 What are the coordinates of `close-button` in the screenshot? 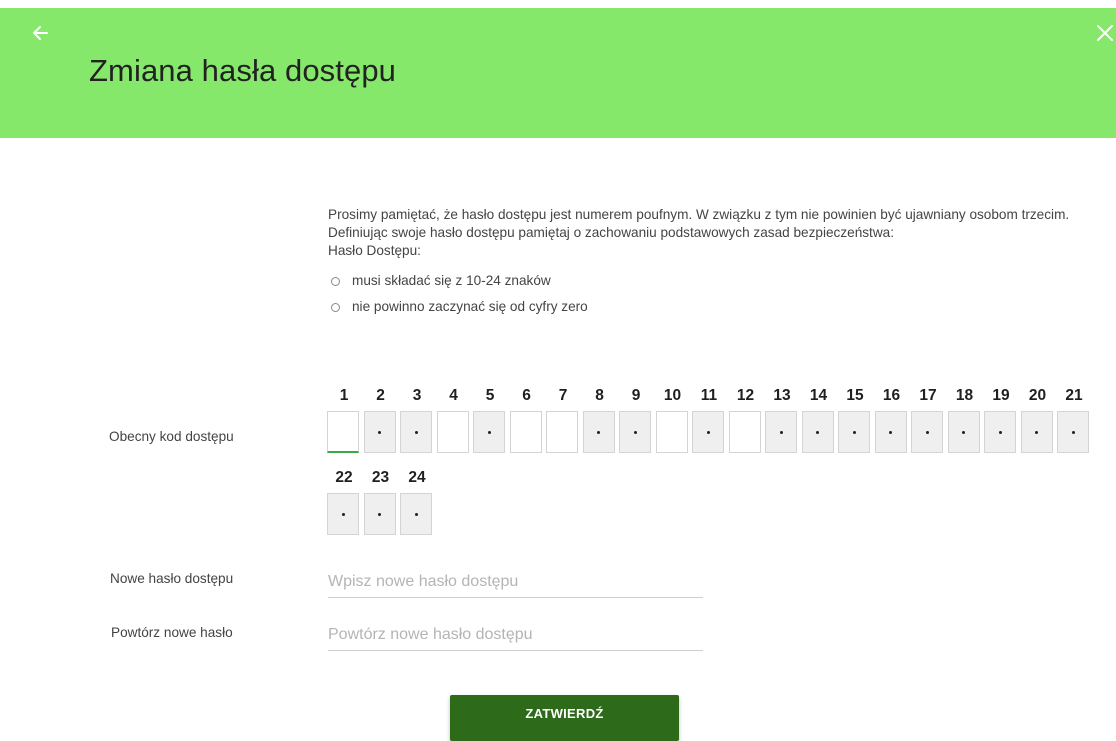 It's located at (1105, 33).